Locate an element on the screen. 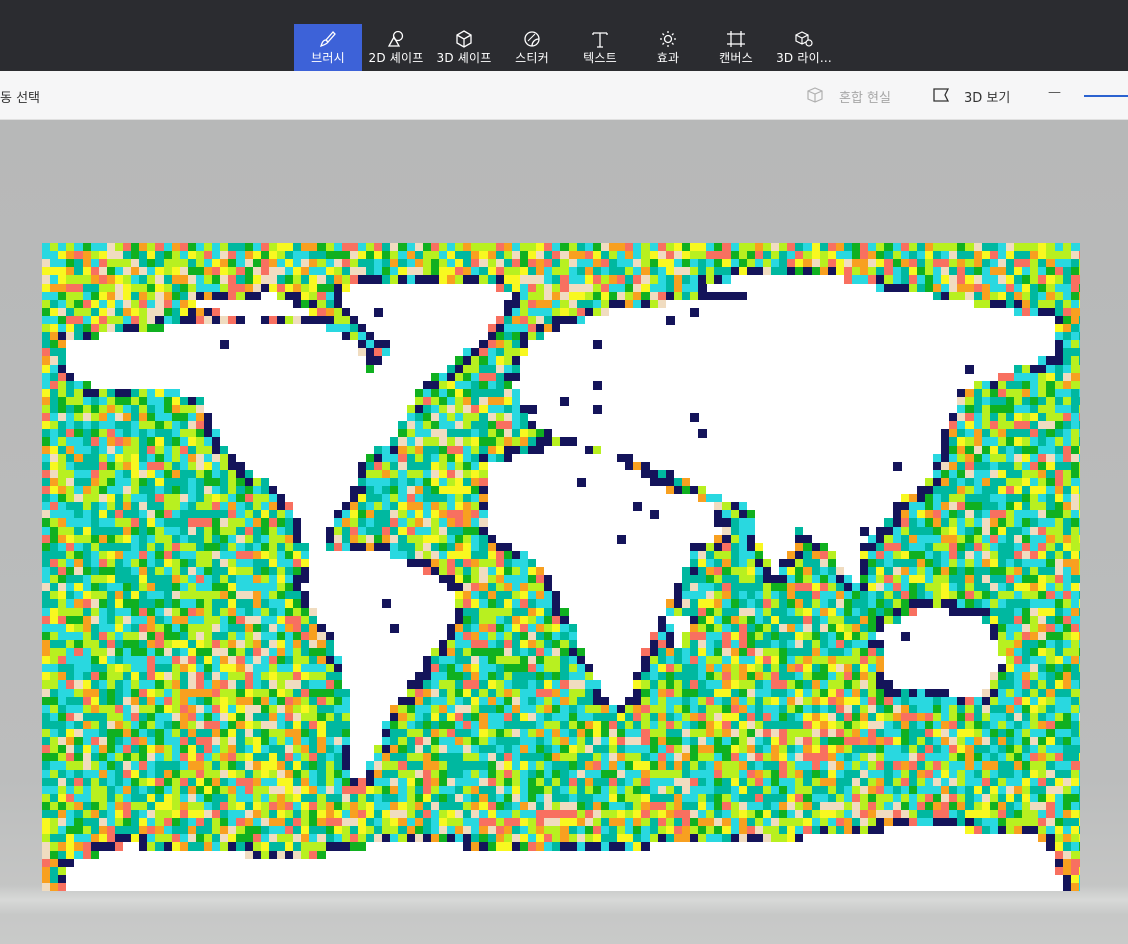 The image size is (1128, 944). magic-select-button: 동 선택 is located at coordinates (20, 96).